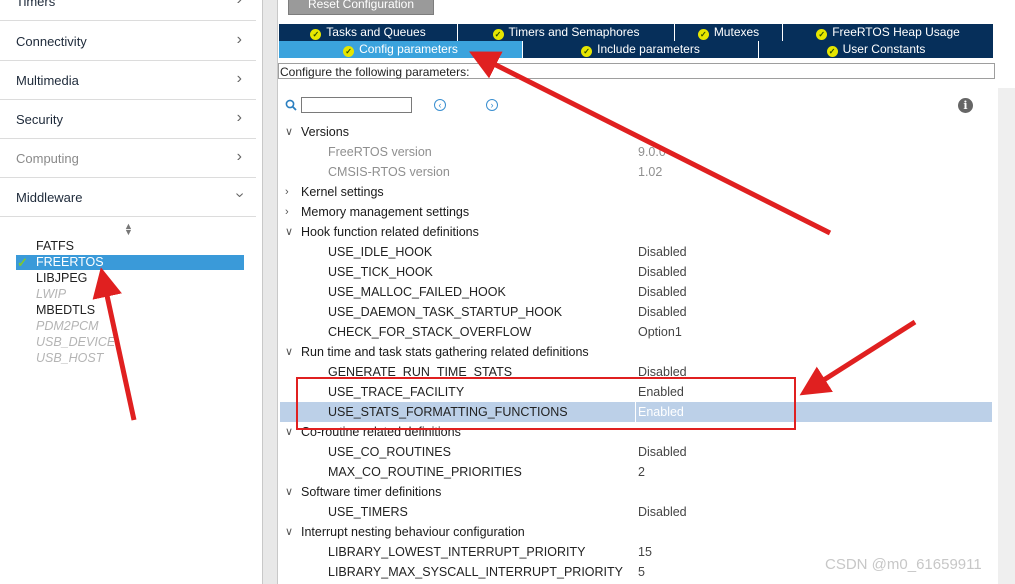  What do you see at coordinates (903, 564) in the screenshot?
I see `watermark: CSDN @m0_61659911` at bounding box center [903, 564].